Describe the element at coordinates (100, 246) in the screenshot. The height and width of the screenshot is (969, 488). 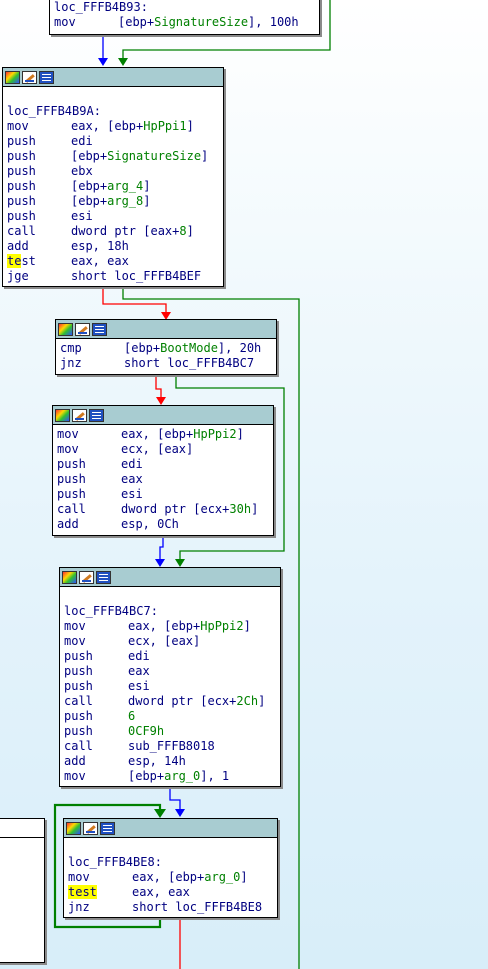
I see `operand-text: esp, 18h` at that location.